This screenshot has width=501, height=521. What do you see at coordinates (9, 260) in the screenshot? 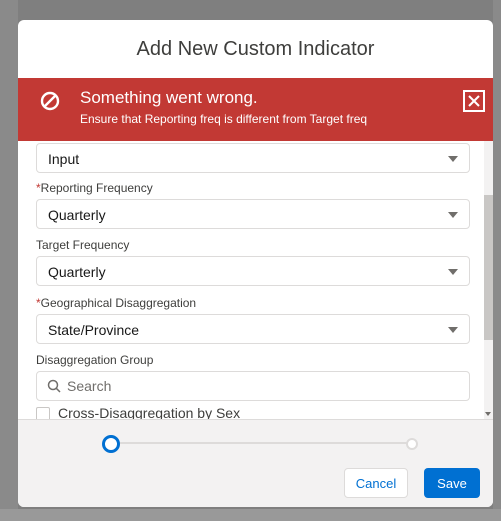
I see `page-backdrop-left` at bounding box center [9, 260].